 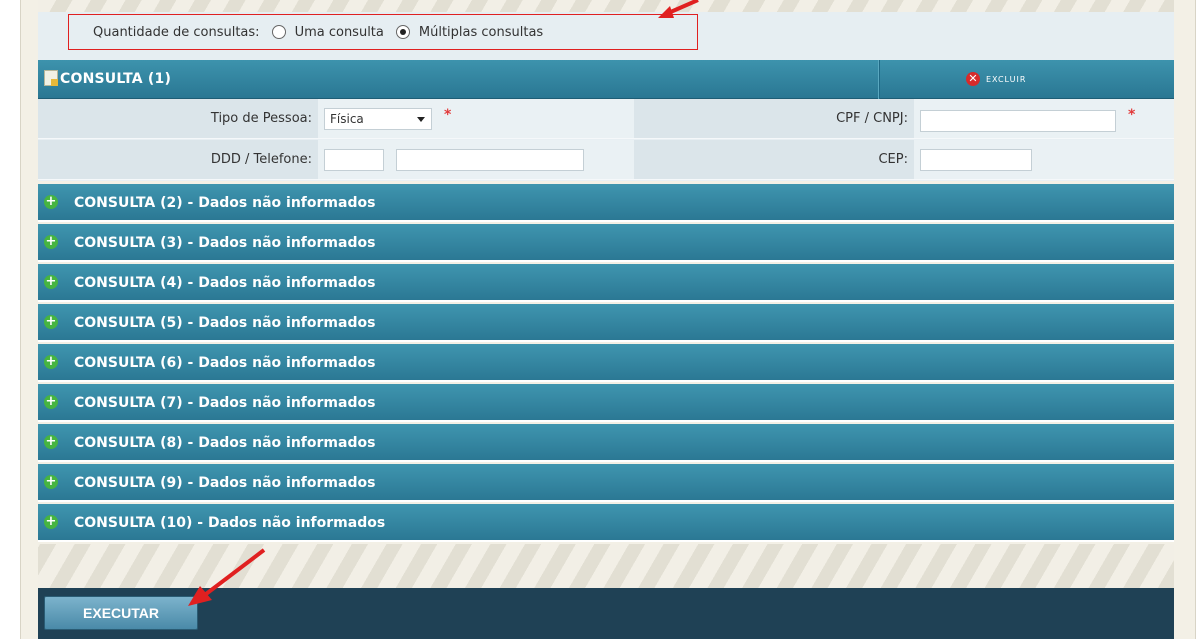 I want to click on delete-label: EXCLUIR, so click(x=1006, y=79).